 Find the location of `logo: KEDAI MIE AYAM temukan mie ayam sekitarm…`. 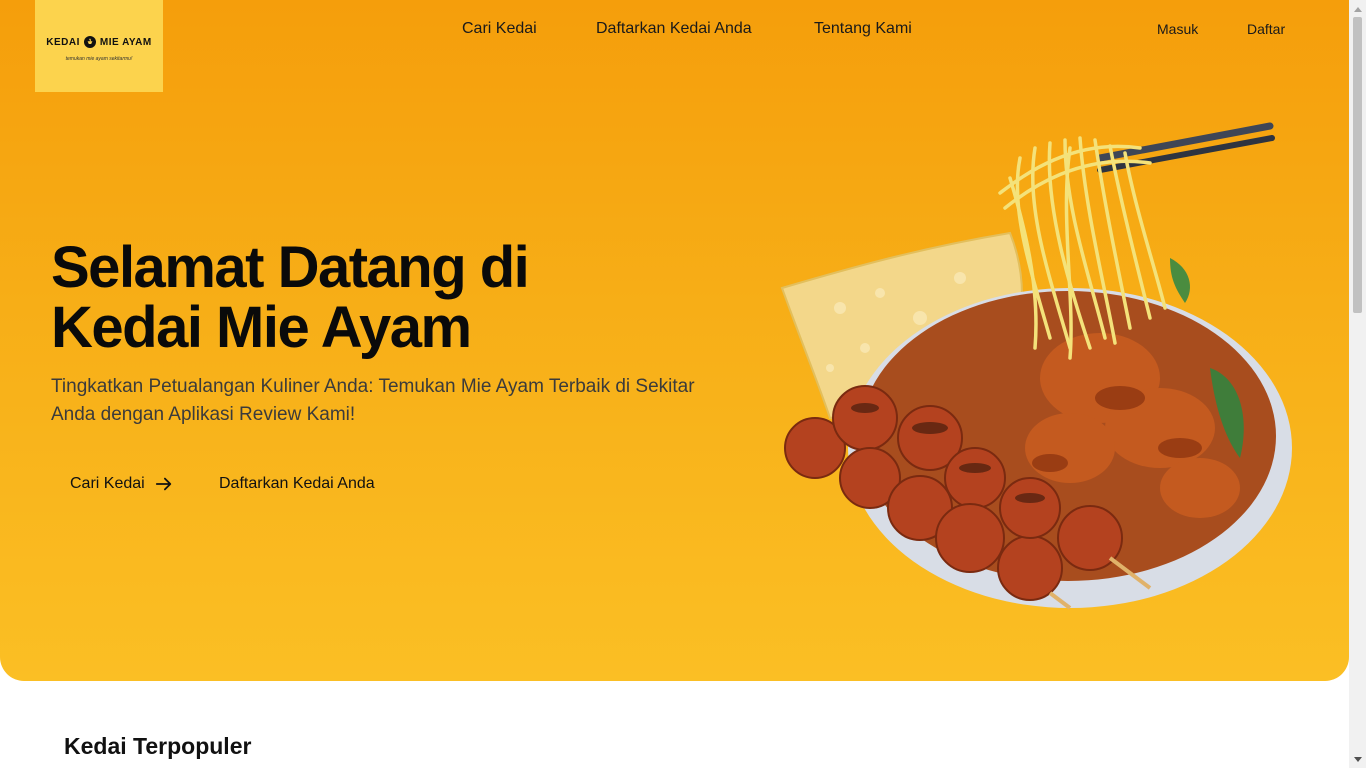

logo: KEDAI MIE AYAM temukan mie ayam sekitarm… is located at coordinates (99, 46).